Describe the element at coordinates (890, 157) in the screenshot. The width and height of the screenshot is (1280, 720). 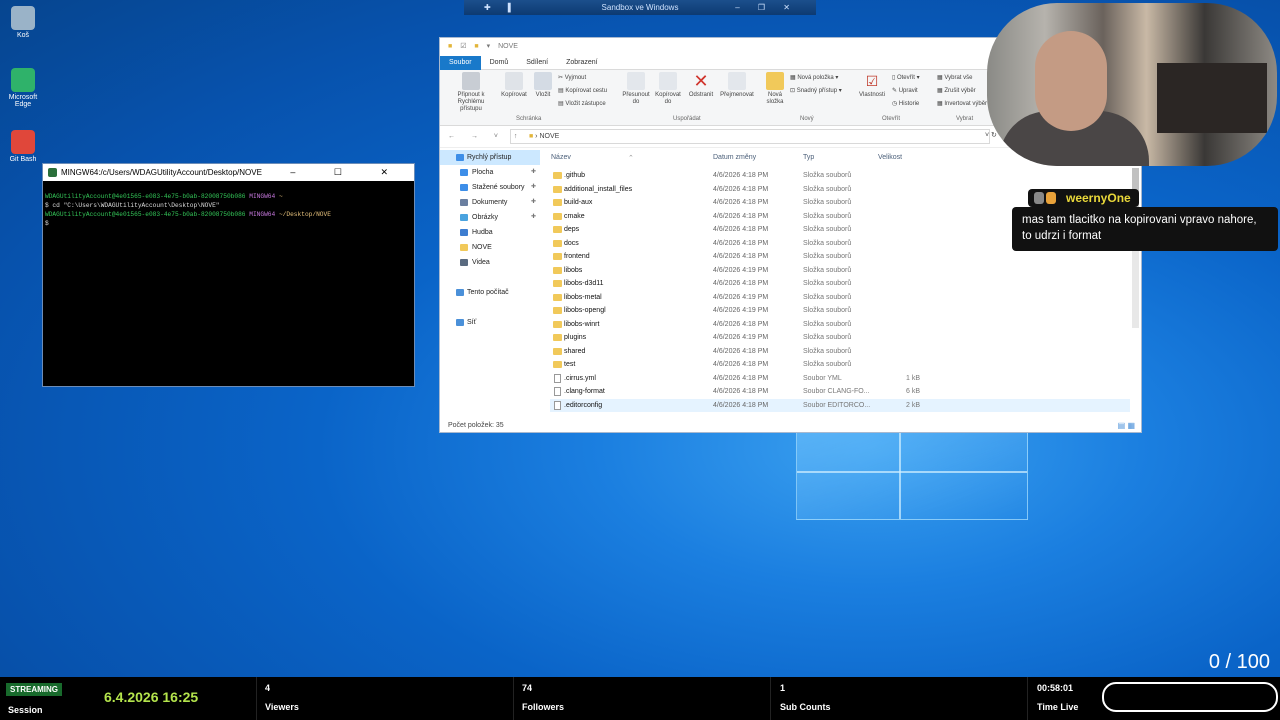
I see `column-size: Velikost` at that location.